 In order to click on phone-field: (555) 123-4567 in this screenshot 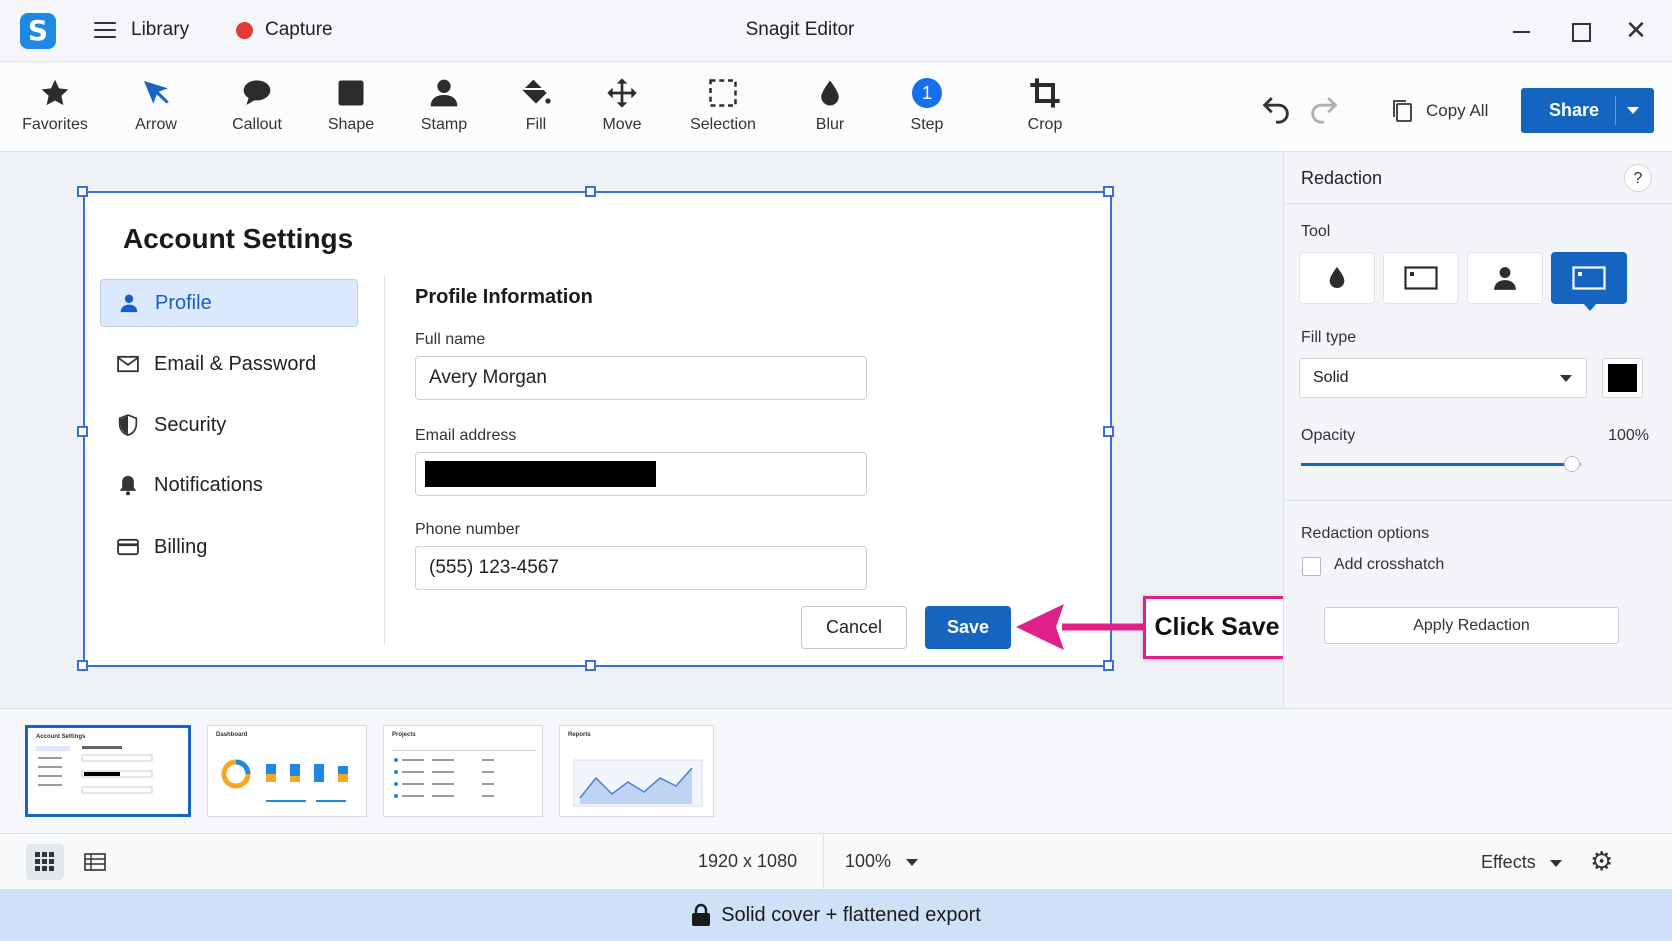, I will do `click(641, 568)`.